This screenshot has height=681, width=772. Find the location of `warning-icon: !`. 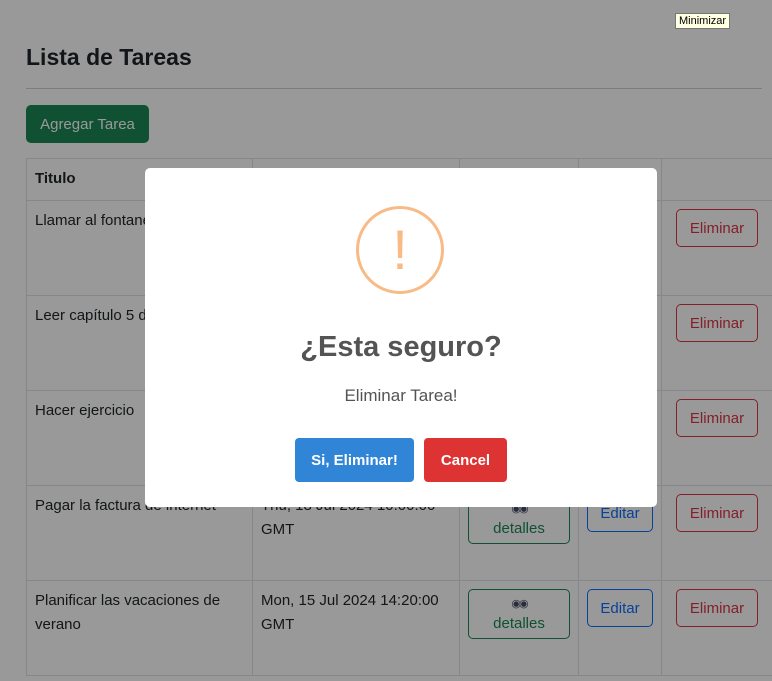

warning-icon: ! is located at coordinates (400, 250).